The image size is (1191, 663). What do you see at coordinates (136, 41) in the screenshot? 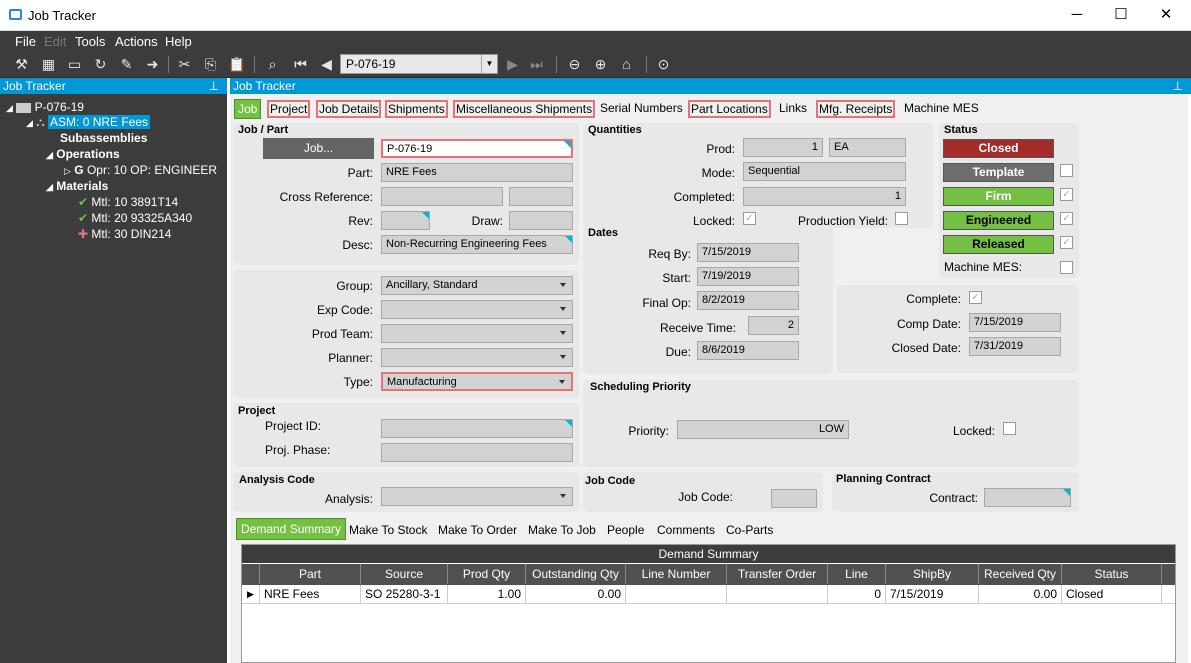
I see `menu-actions: Actions` at bounding box center [136, 41].